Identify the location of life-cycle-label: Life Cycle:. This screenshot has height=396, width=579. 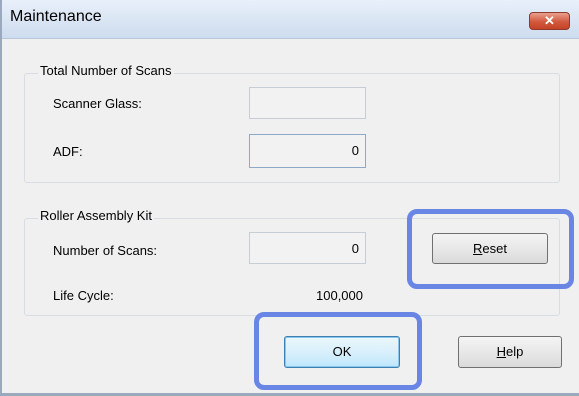
(83, 295).